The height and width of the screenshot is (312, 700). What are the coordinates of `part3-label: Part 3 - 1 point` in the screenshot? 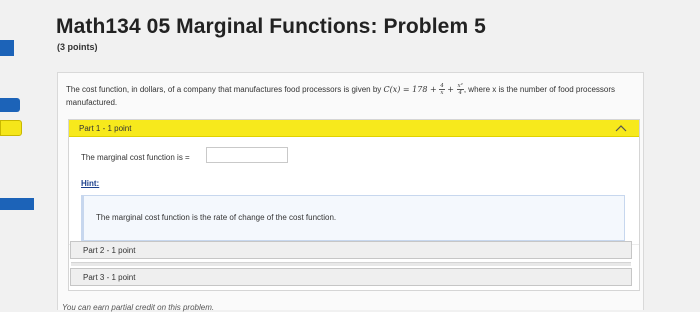 It's located at (109, 277).